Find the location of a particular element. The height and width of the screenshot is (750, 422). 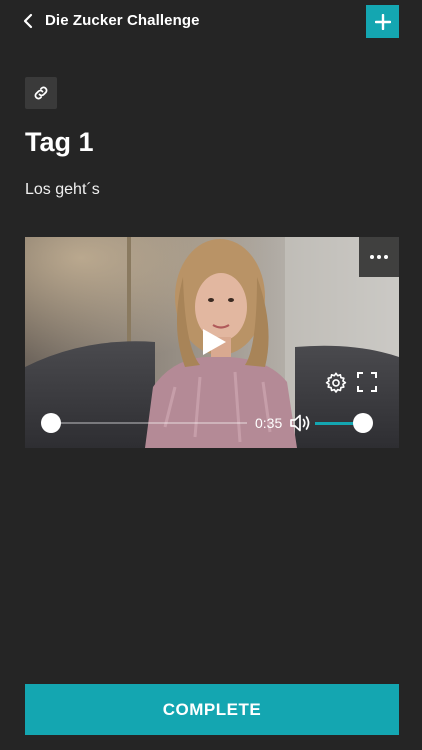

seek-bar is located at coordinates (149, 423).